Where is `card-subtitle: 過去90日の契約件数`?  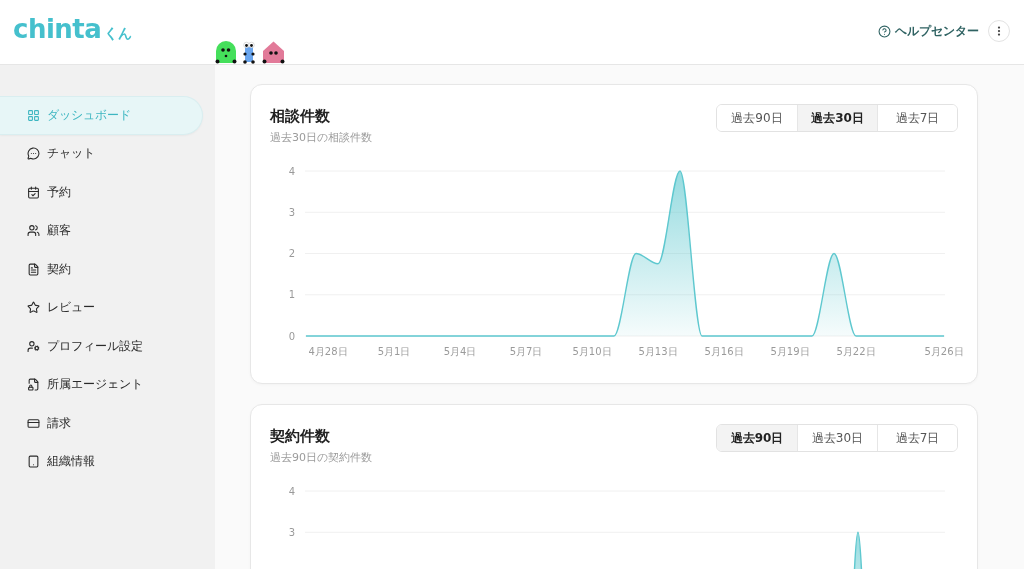
card-subtitle: 過去90日の契約件数 is located at coordinates (321, 458).